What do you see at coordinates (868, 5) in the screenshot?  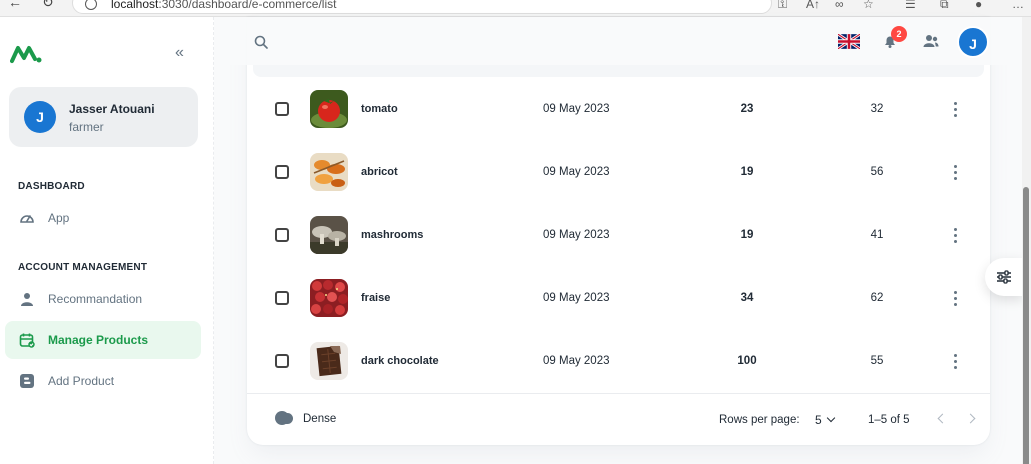 I see `favorite-icon: ☆` at bounding box center [868, 5].